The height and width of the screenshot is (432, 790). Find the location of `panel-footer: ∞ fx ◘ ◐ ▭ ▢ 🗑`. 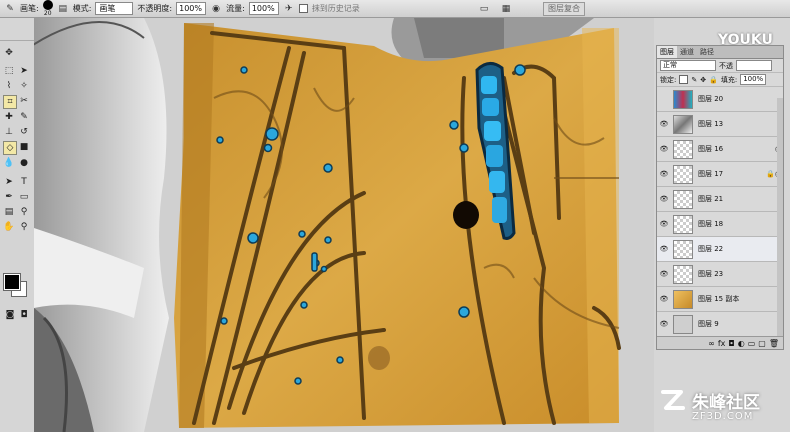

panel-footer: ∞ fx ◘ ◐ ▭ ▢ 🗑 is located at coordinates (720, 342).